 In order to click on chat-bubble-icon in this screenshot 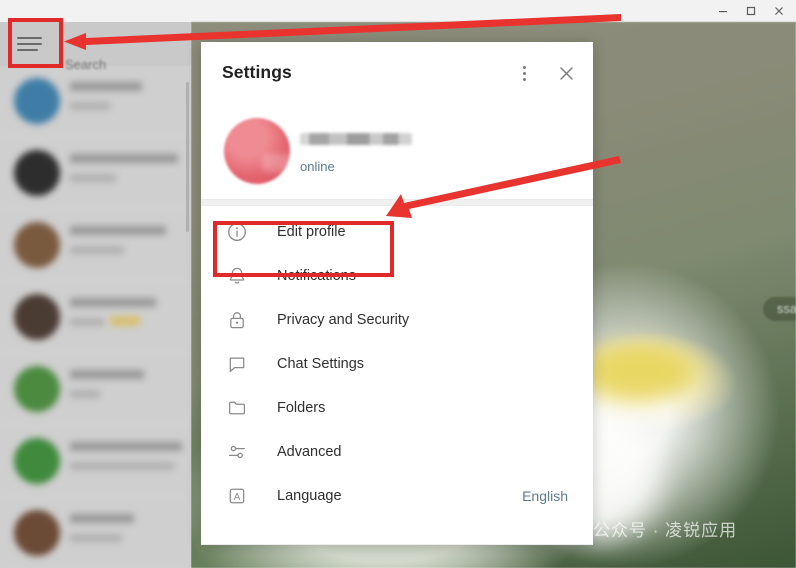, I will do `click(237, 364)`.